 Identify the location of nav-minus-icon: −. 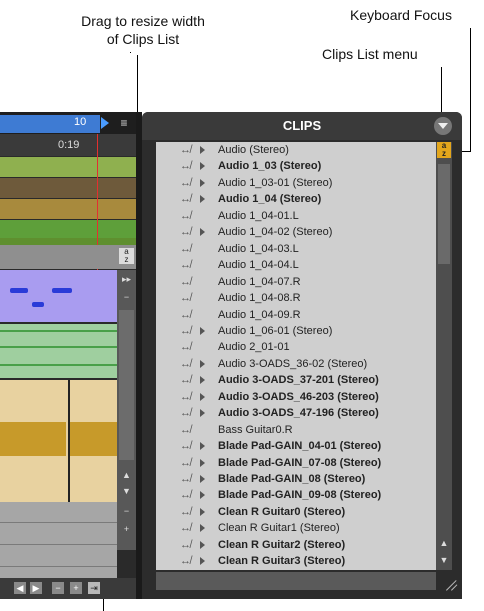
(58, 588).